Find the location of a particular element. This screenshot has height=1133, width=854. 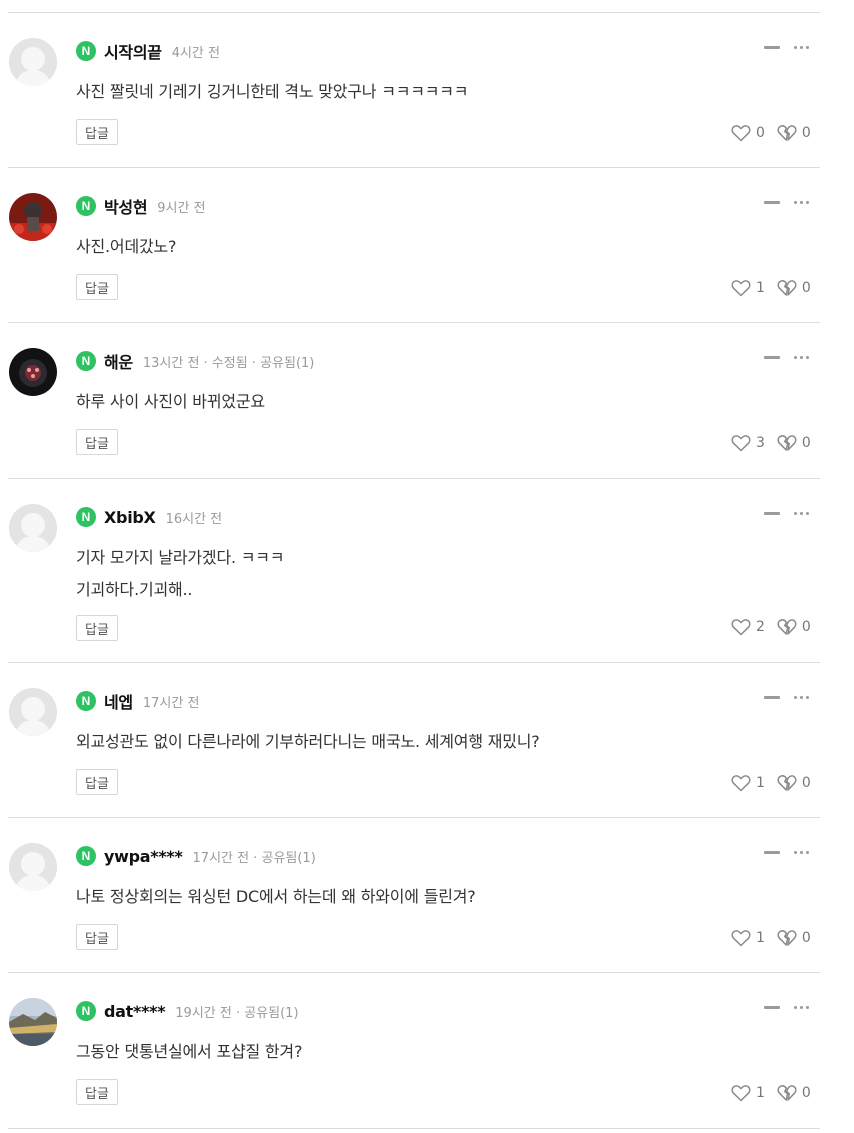

comment-item: N 박성현 9시간 전 사진.어데갔노? 답글 1 0 is located at coordinates (427, 244).